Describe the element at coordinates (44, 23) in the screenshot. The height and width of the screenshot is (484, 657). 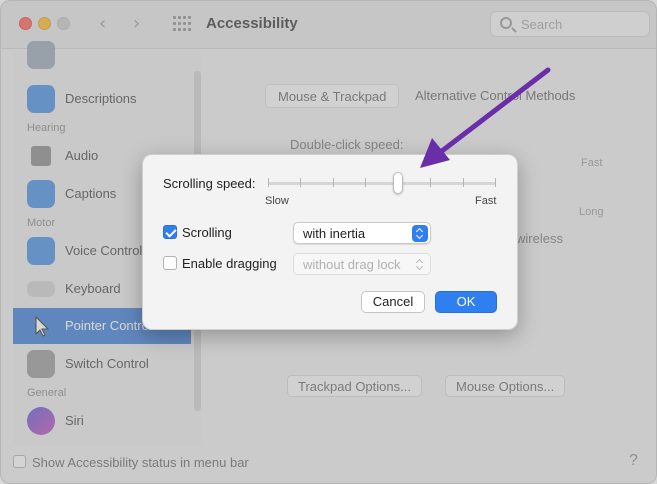
I see `minimize-window-button` at that location.